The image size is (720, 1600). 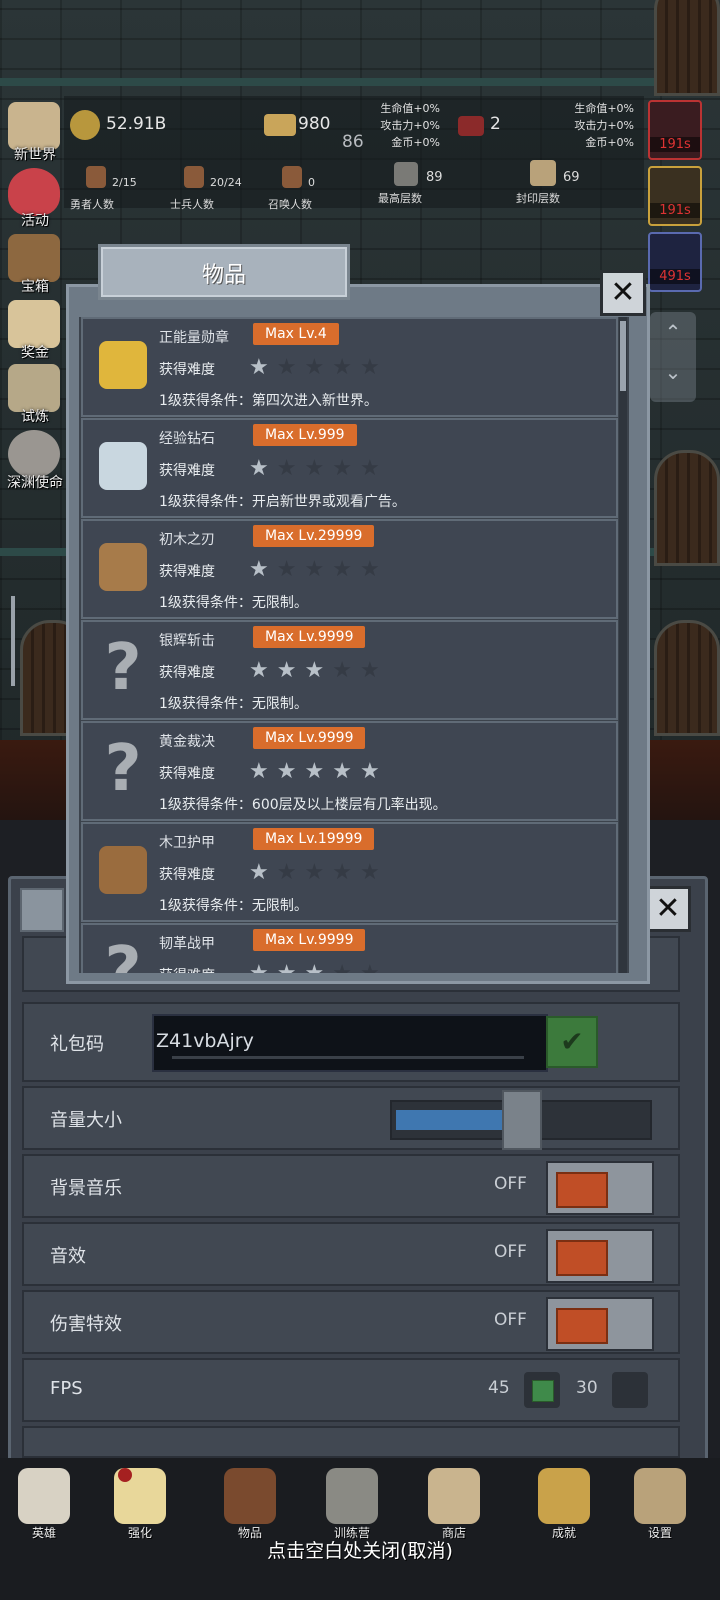 What do you see at coordinates (296, 334) in the screenshot?
I see `item-max-level-badge: Max Lv.4` at bounding box center [296, 334].